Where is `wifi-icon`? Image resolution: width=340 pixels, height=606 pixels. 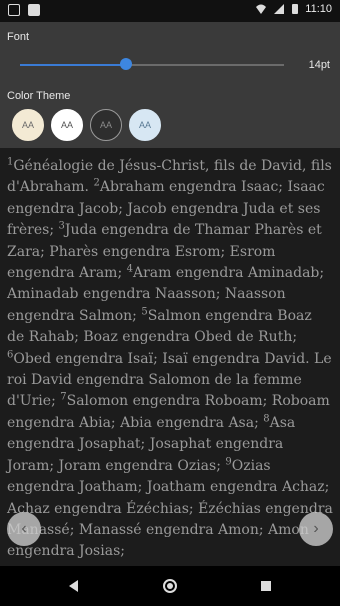
wifi-icon is located at coordinates (261, 9).